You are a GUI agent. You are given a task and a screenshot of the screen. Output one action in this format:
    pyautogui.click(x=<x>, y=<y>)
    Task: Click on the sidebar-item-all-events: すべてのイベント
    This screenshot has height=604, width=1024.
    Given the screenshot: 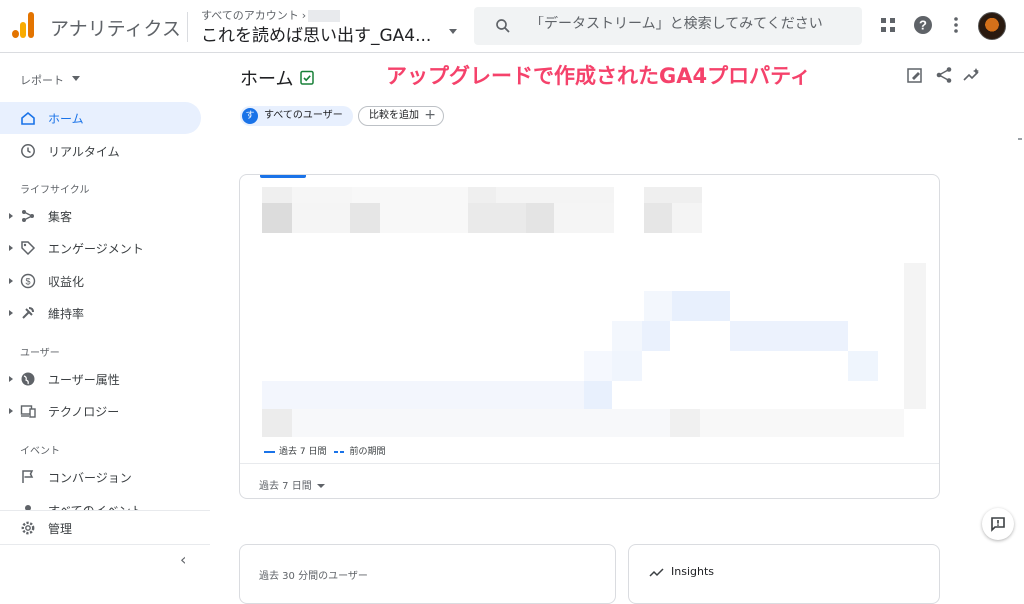 What is the action you would take?
    pyautogui.click(x=100, y=502)
    